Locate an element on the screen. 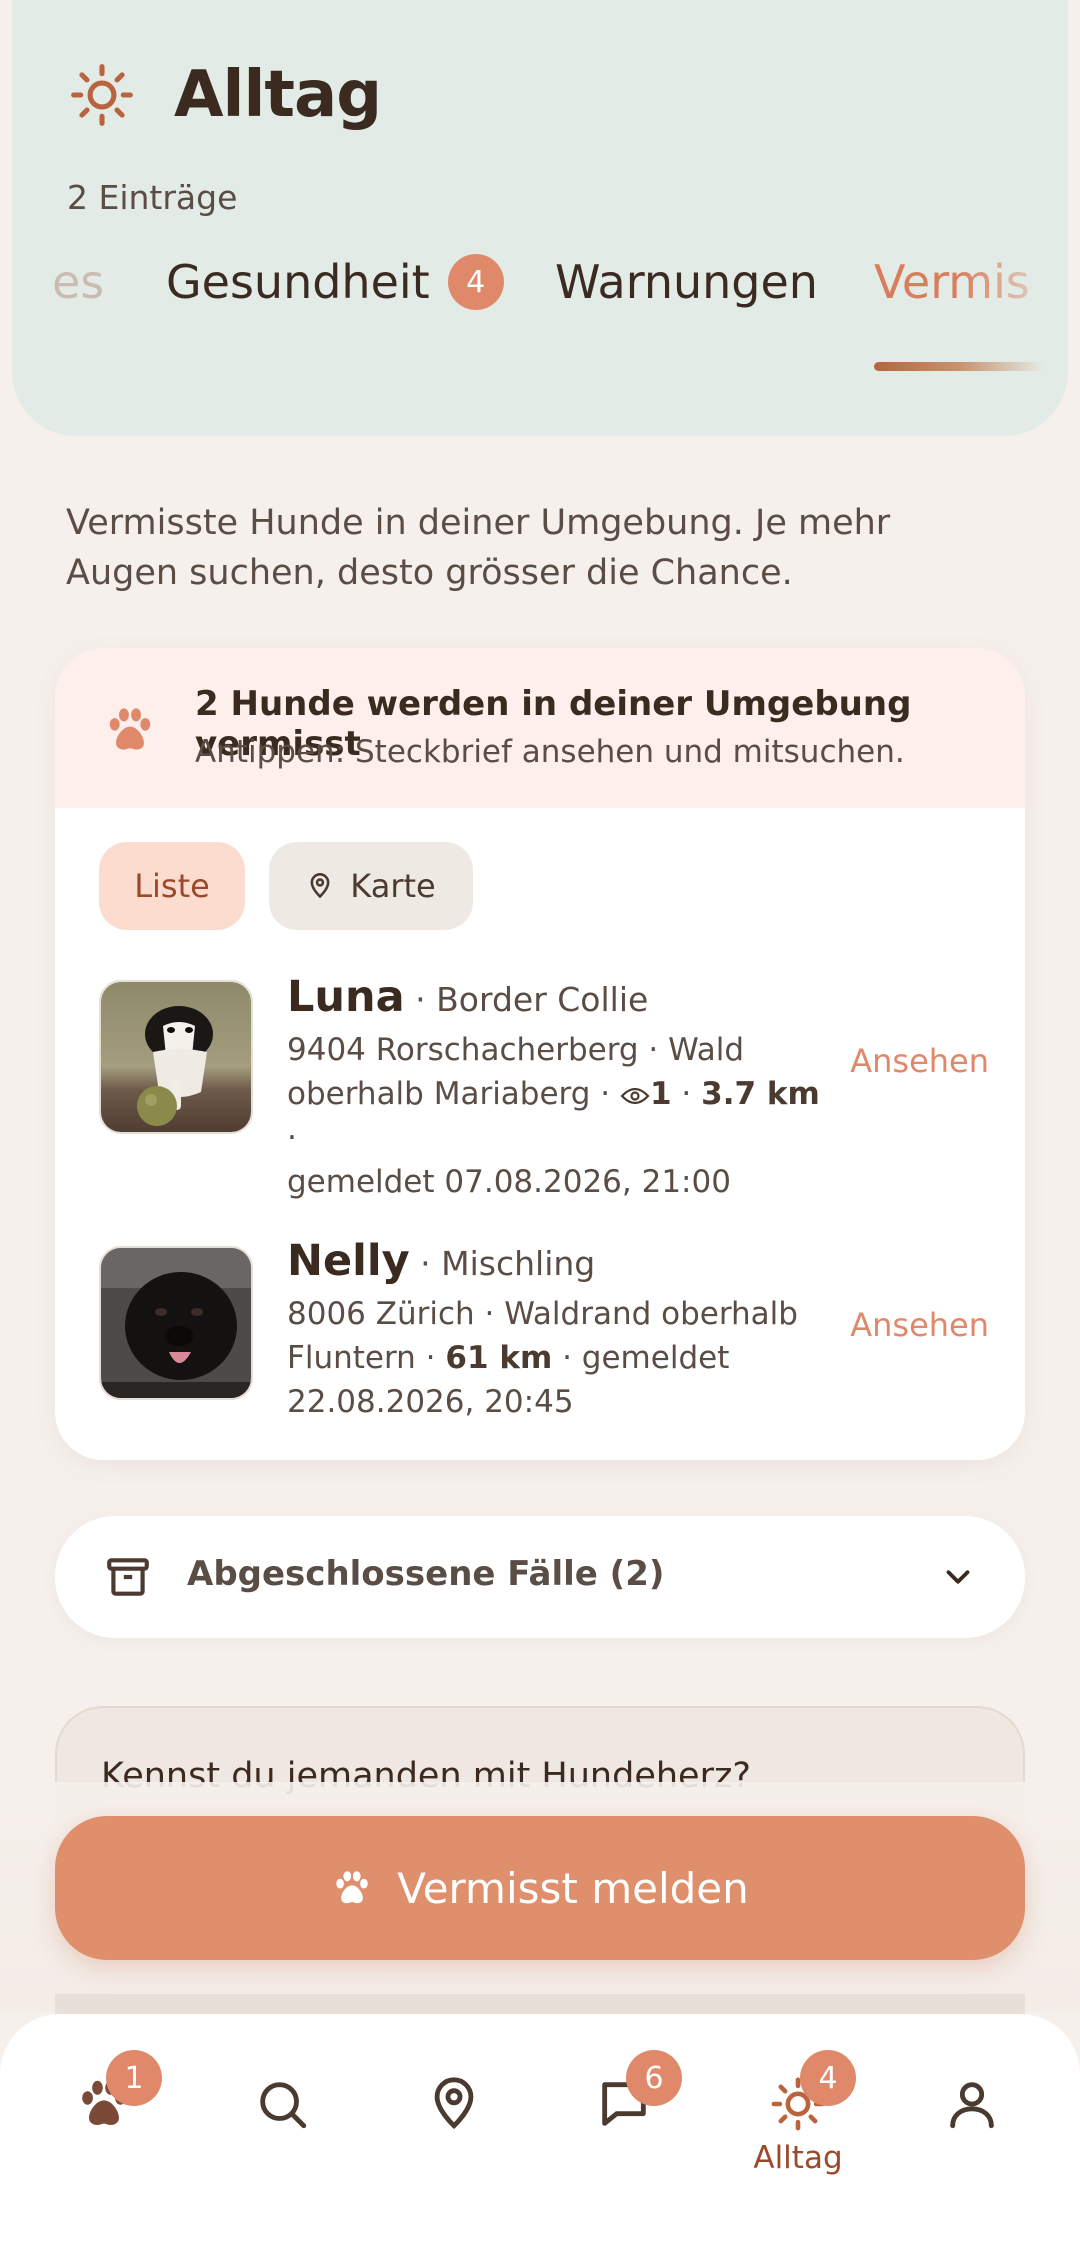 Image resolution: width=1080 pixels, height=2268 pixels. dog-reported: 22.08.2026, 20:45 is located at coordinates (430, 1402).